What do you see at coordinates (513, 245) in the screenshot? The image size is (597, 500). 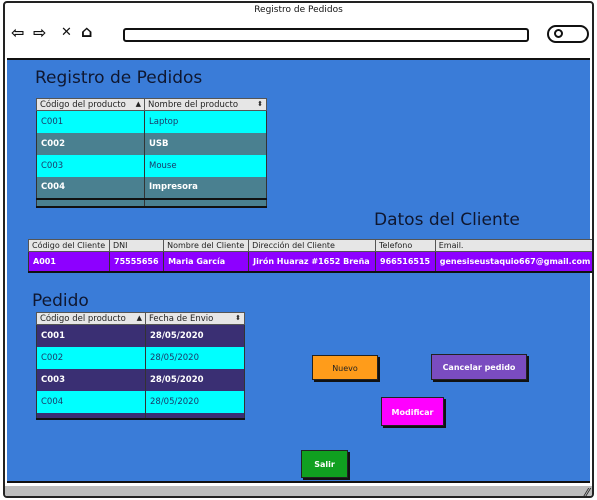 I see `column-header-email: Email.` at bounding box center [513, 245].